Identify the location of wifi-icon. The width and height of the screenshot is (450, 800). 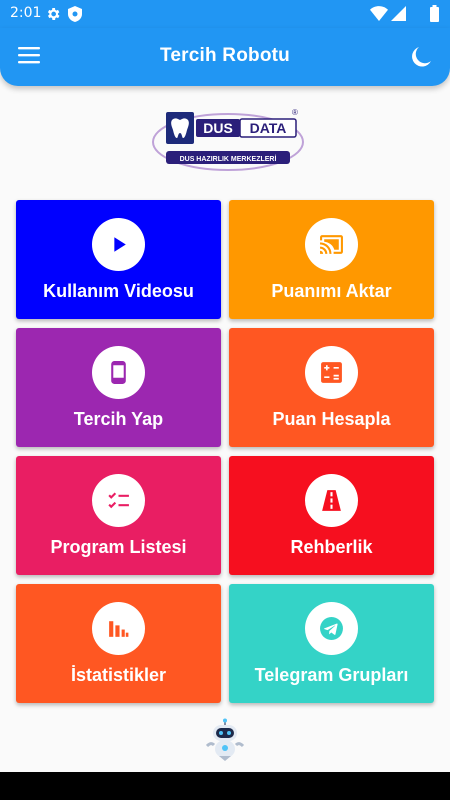
(379, 15).